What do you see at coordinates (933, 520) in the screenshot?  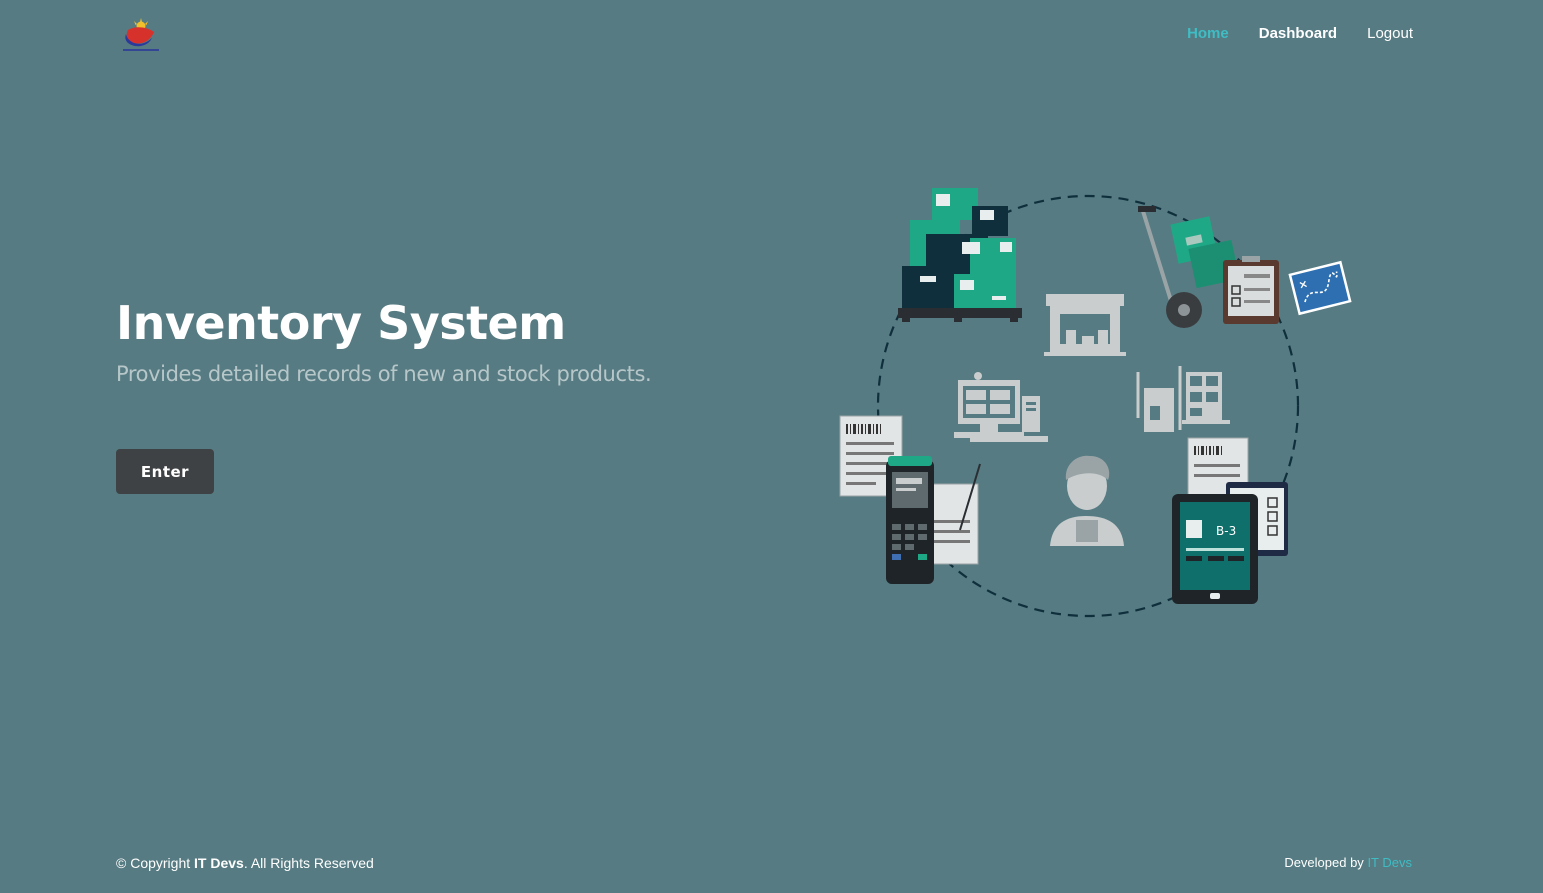 I see `scanner-icon` at bounding box center [933, 520].